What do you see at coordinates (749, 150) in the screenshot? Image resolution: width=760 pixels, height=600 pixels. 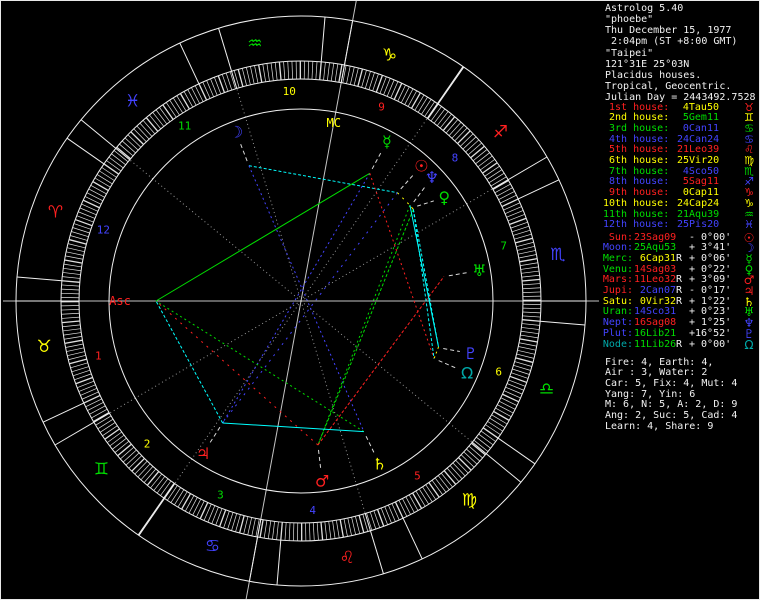 I see `zodiac-sign-icon: ♌` at bounding box center [749, 150].